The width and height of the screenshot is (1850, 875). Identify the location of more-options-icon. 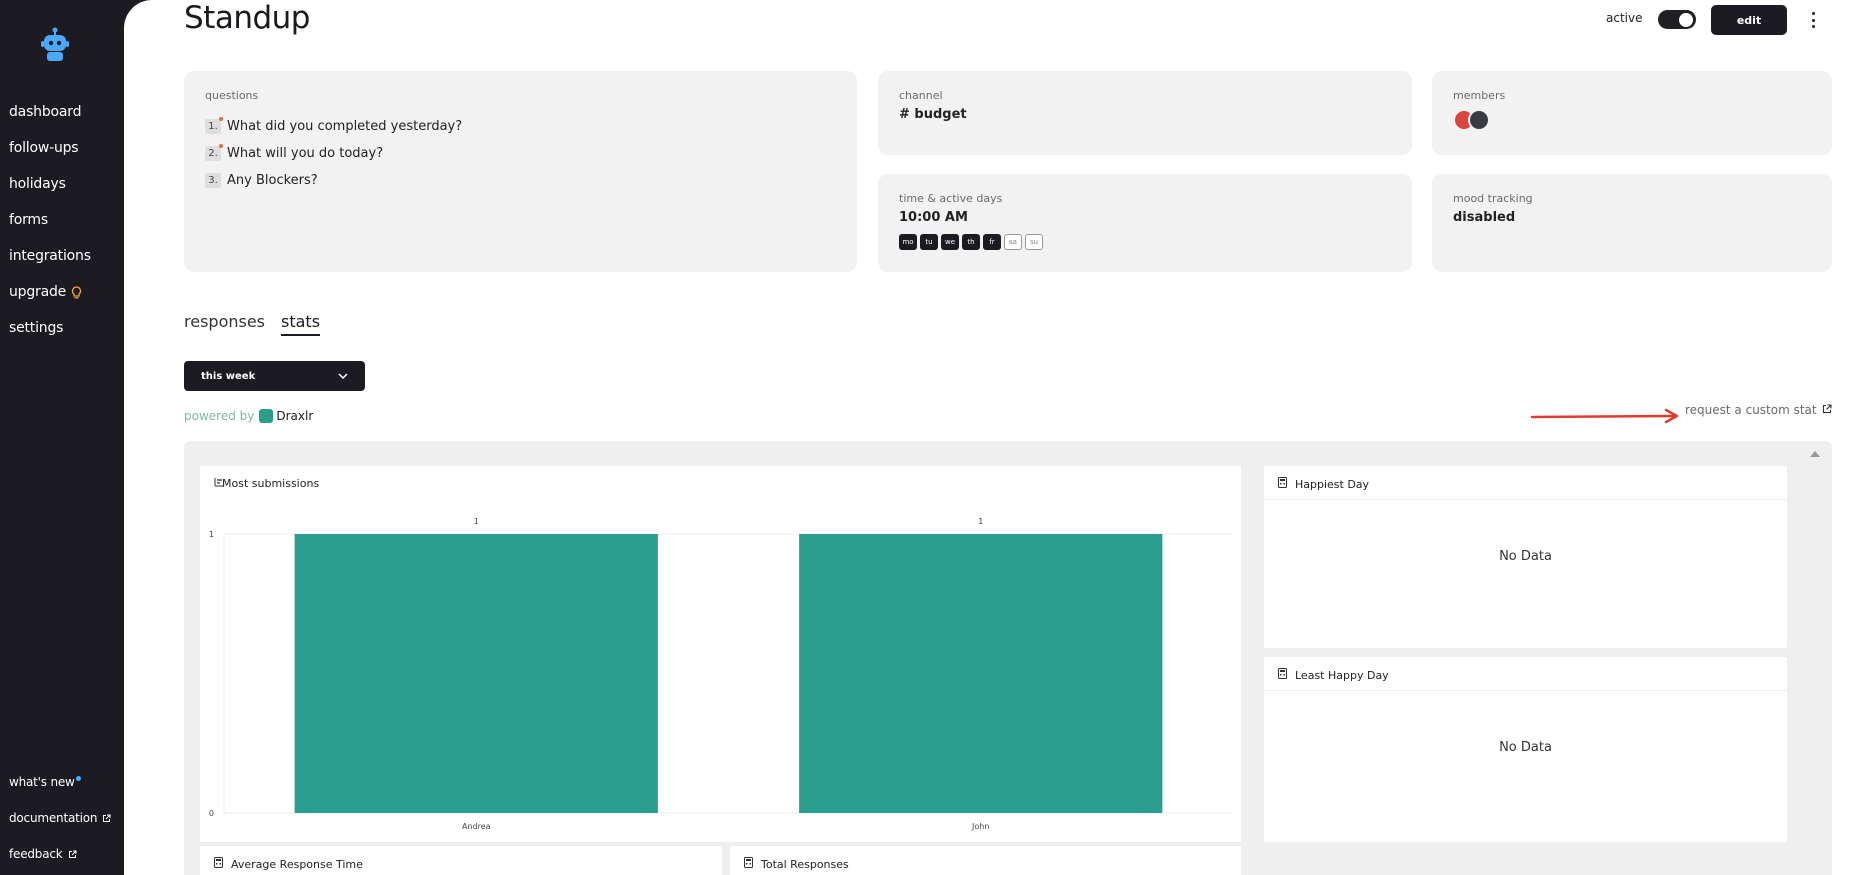
(1813, 20).